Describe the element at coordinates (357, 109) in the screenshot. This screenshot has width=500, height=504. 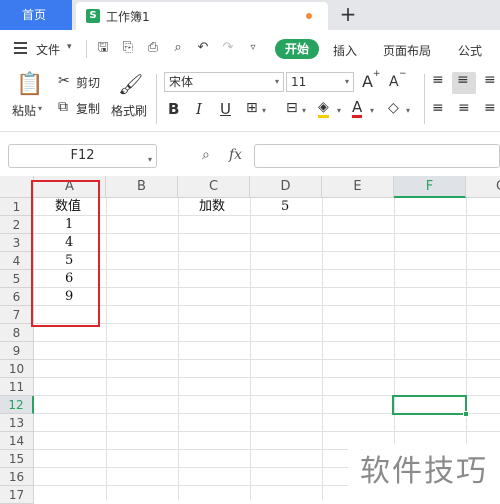
I see `font-color-button: A` at that location.